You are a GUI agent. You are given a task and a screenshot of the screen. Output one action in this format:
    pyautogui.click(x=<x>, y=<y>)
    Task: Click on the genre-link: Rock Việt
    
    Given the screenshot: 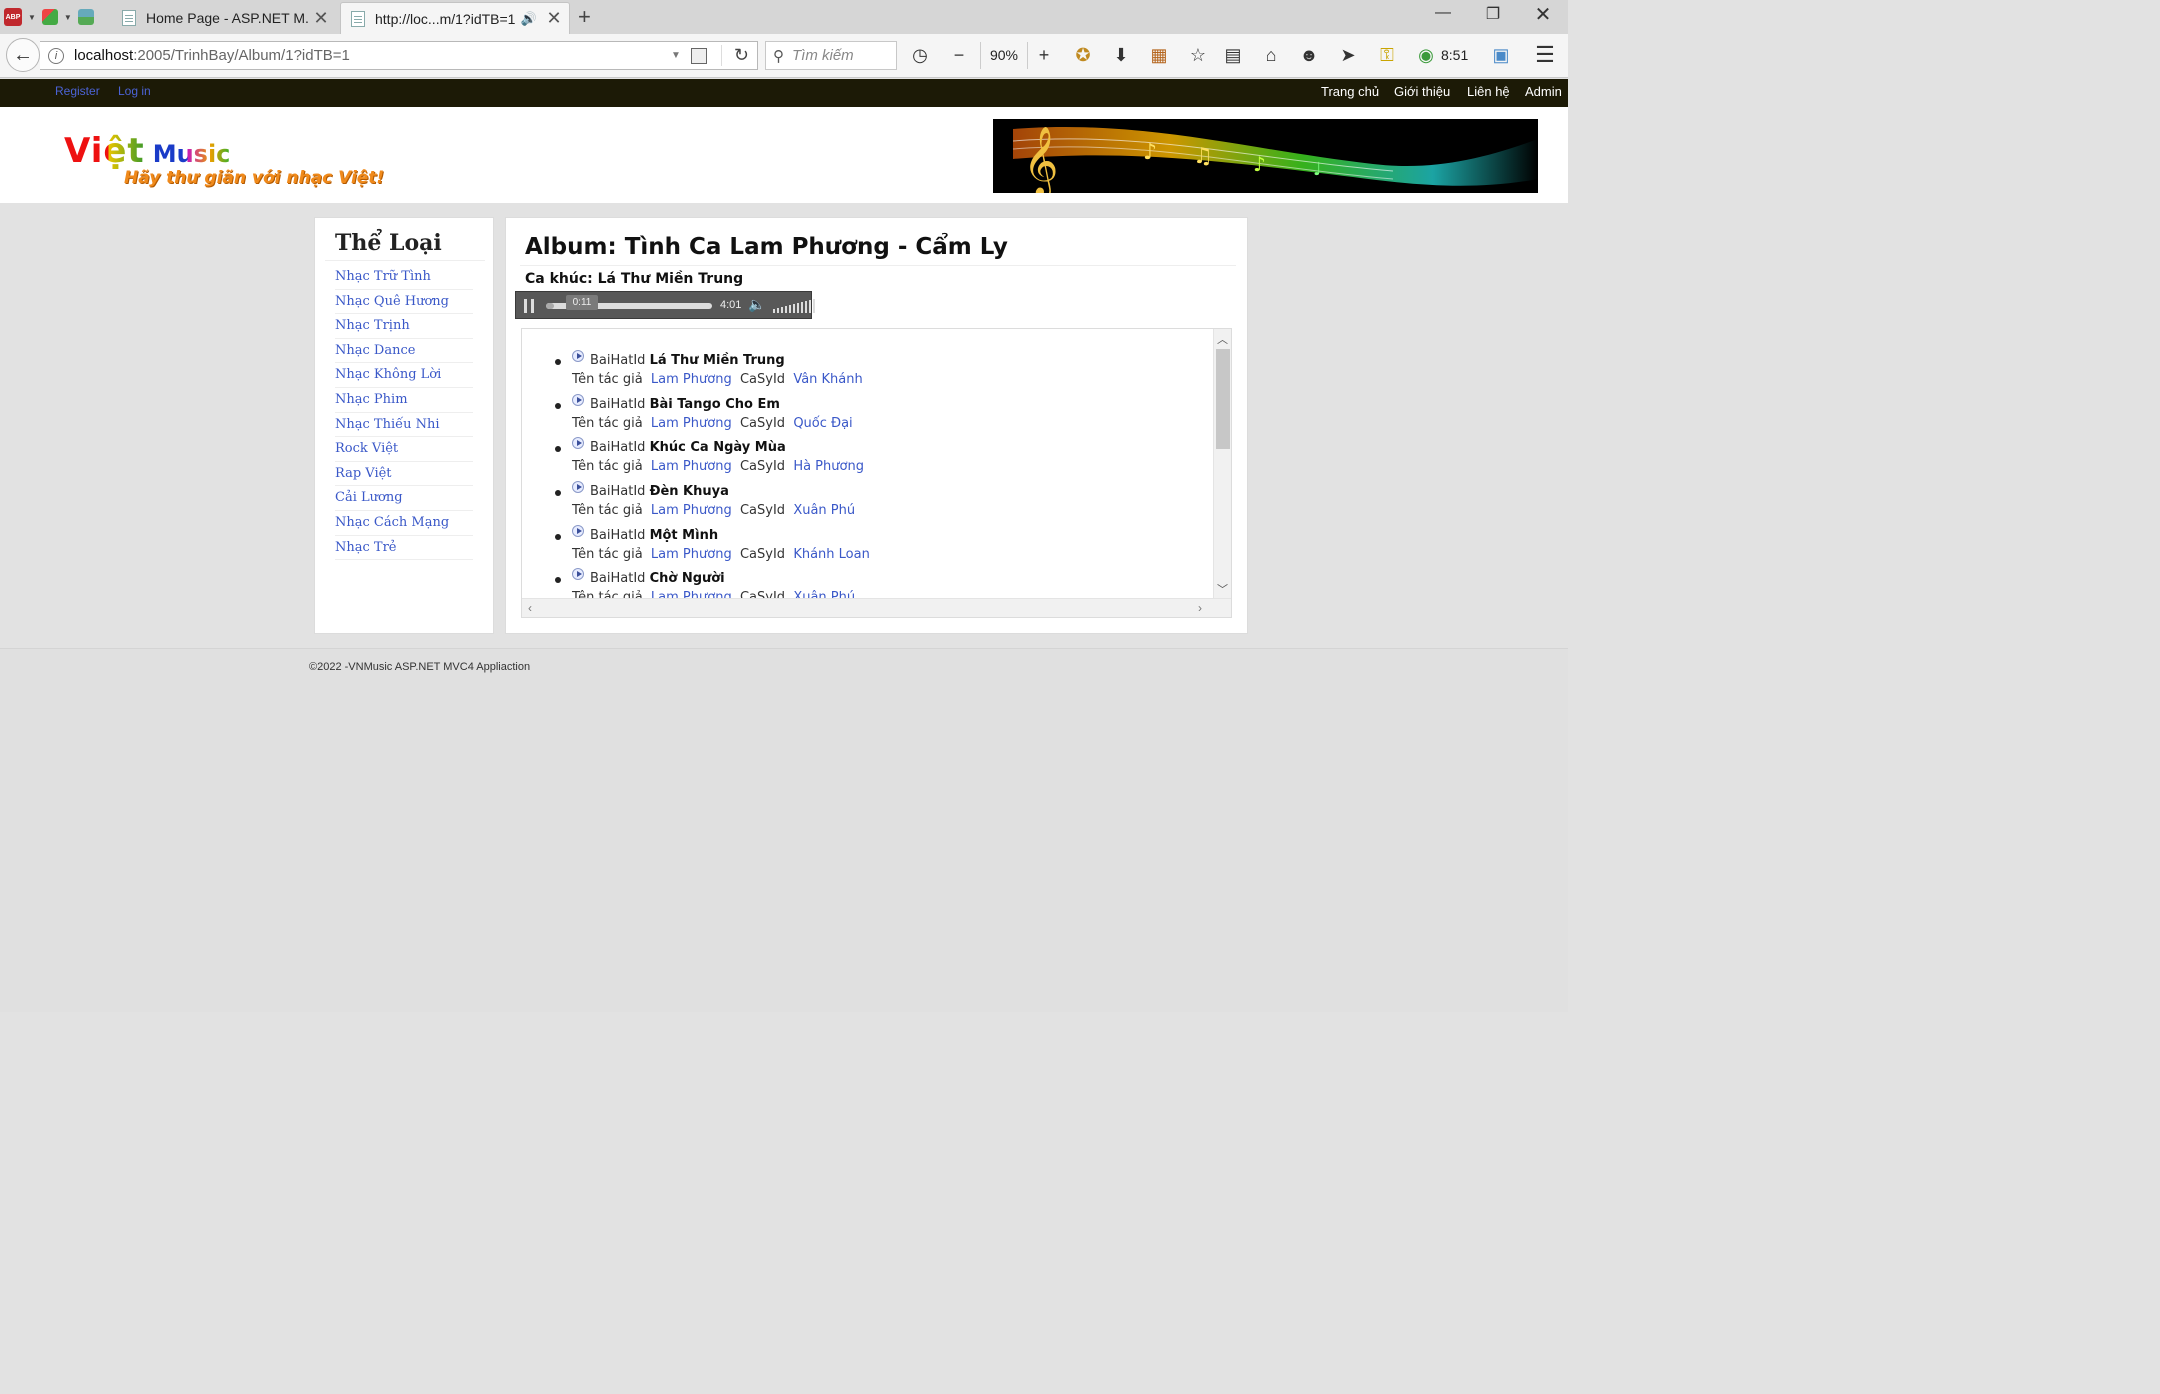 What is the action you would take?
    pyautogui.click(x=404, y=449)
    